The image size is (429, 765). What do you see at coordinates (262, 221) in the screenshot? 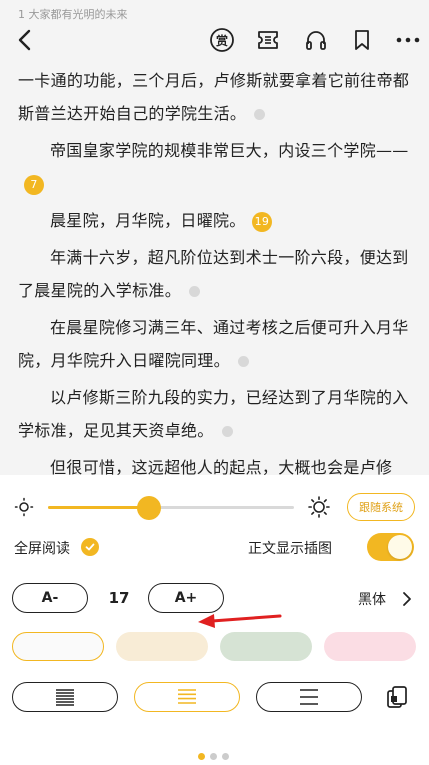
I see `comment-count-badge: 19` at bounding box center [262, 221].